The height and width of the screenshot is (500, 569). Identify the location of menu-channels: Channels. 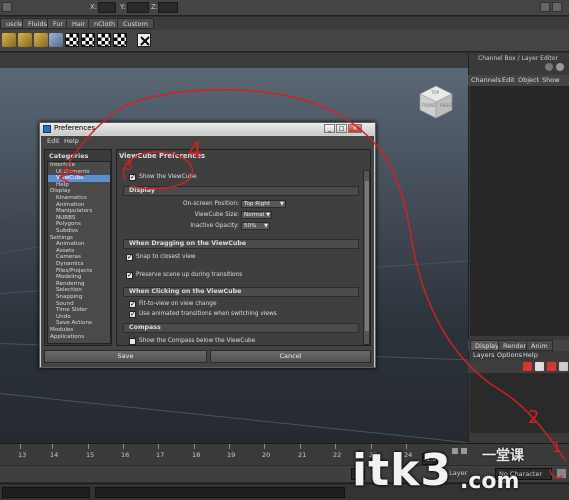
(486, 80).